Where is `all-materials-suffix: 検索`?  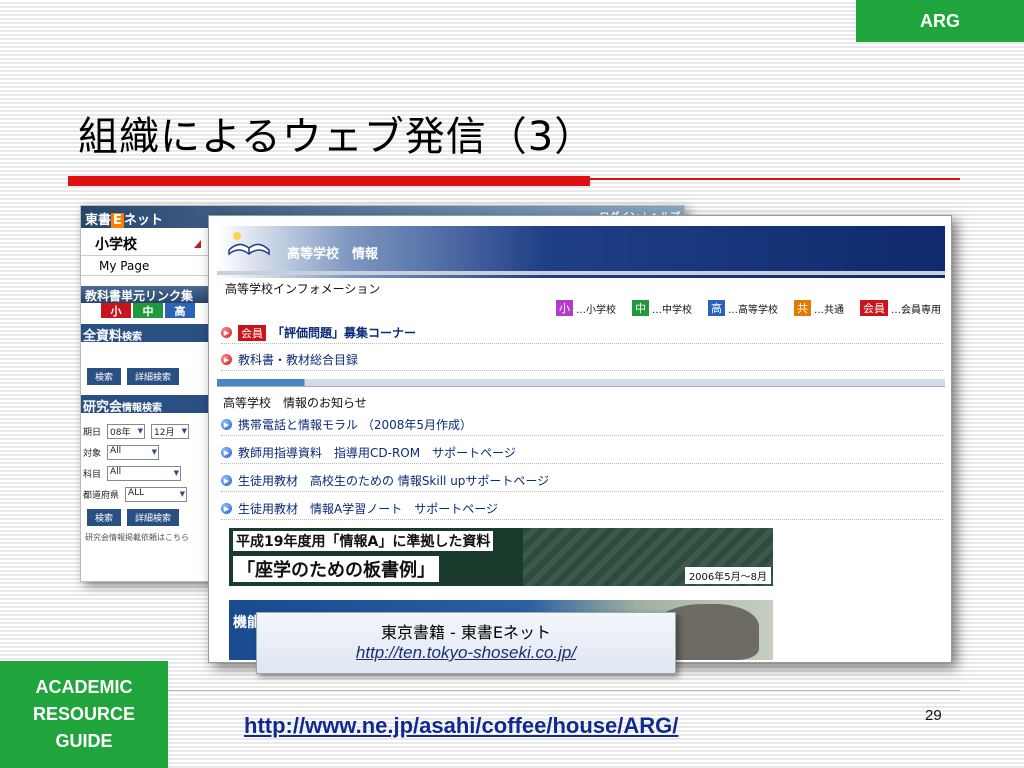 all-materials-suffix: 検索 is located at coordinates (132, 337).